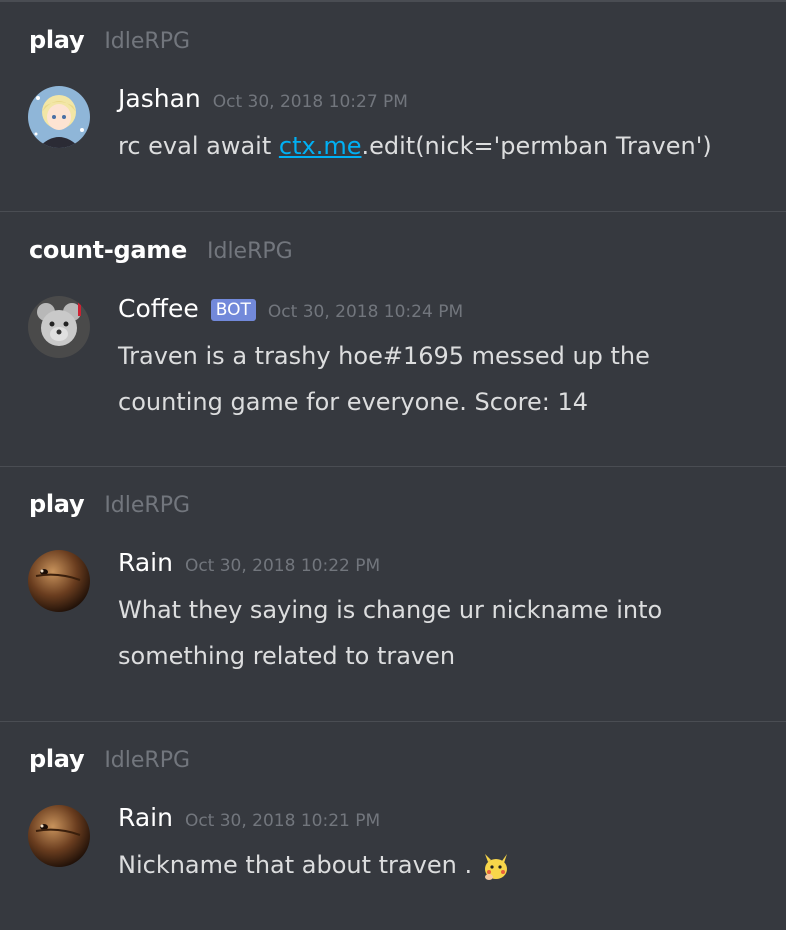 Image resolution: width=786 pixels, height=930 pixels. What do you see at coordinates (320, 146) in the screenshot?
I see `message-link: ctx.me` at bounding box center [320, 146].